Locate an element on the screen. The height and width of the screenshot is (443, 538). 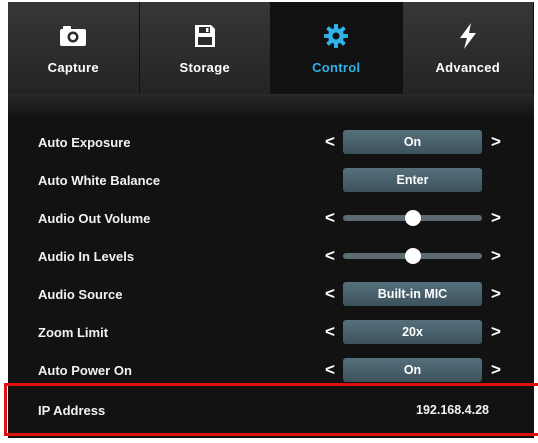
gear-icon is located at coordinates (336, 36).